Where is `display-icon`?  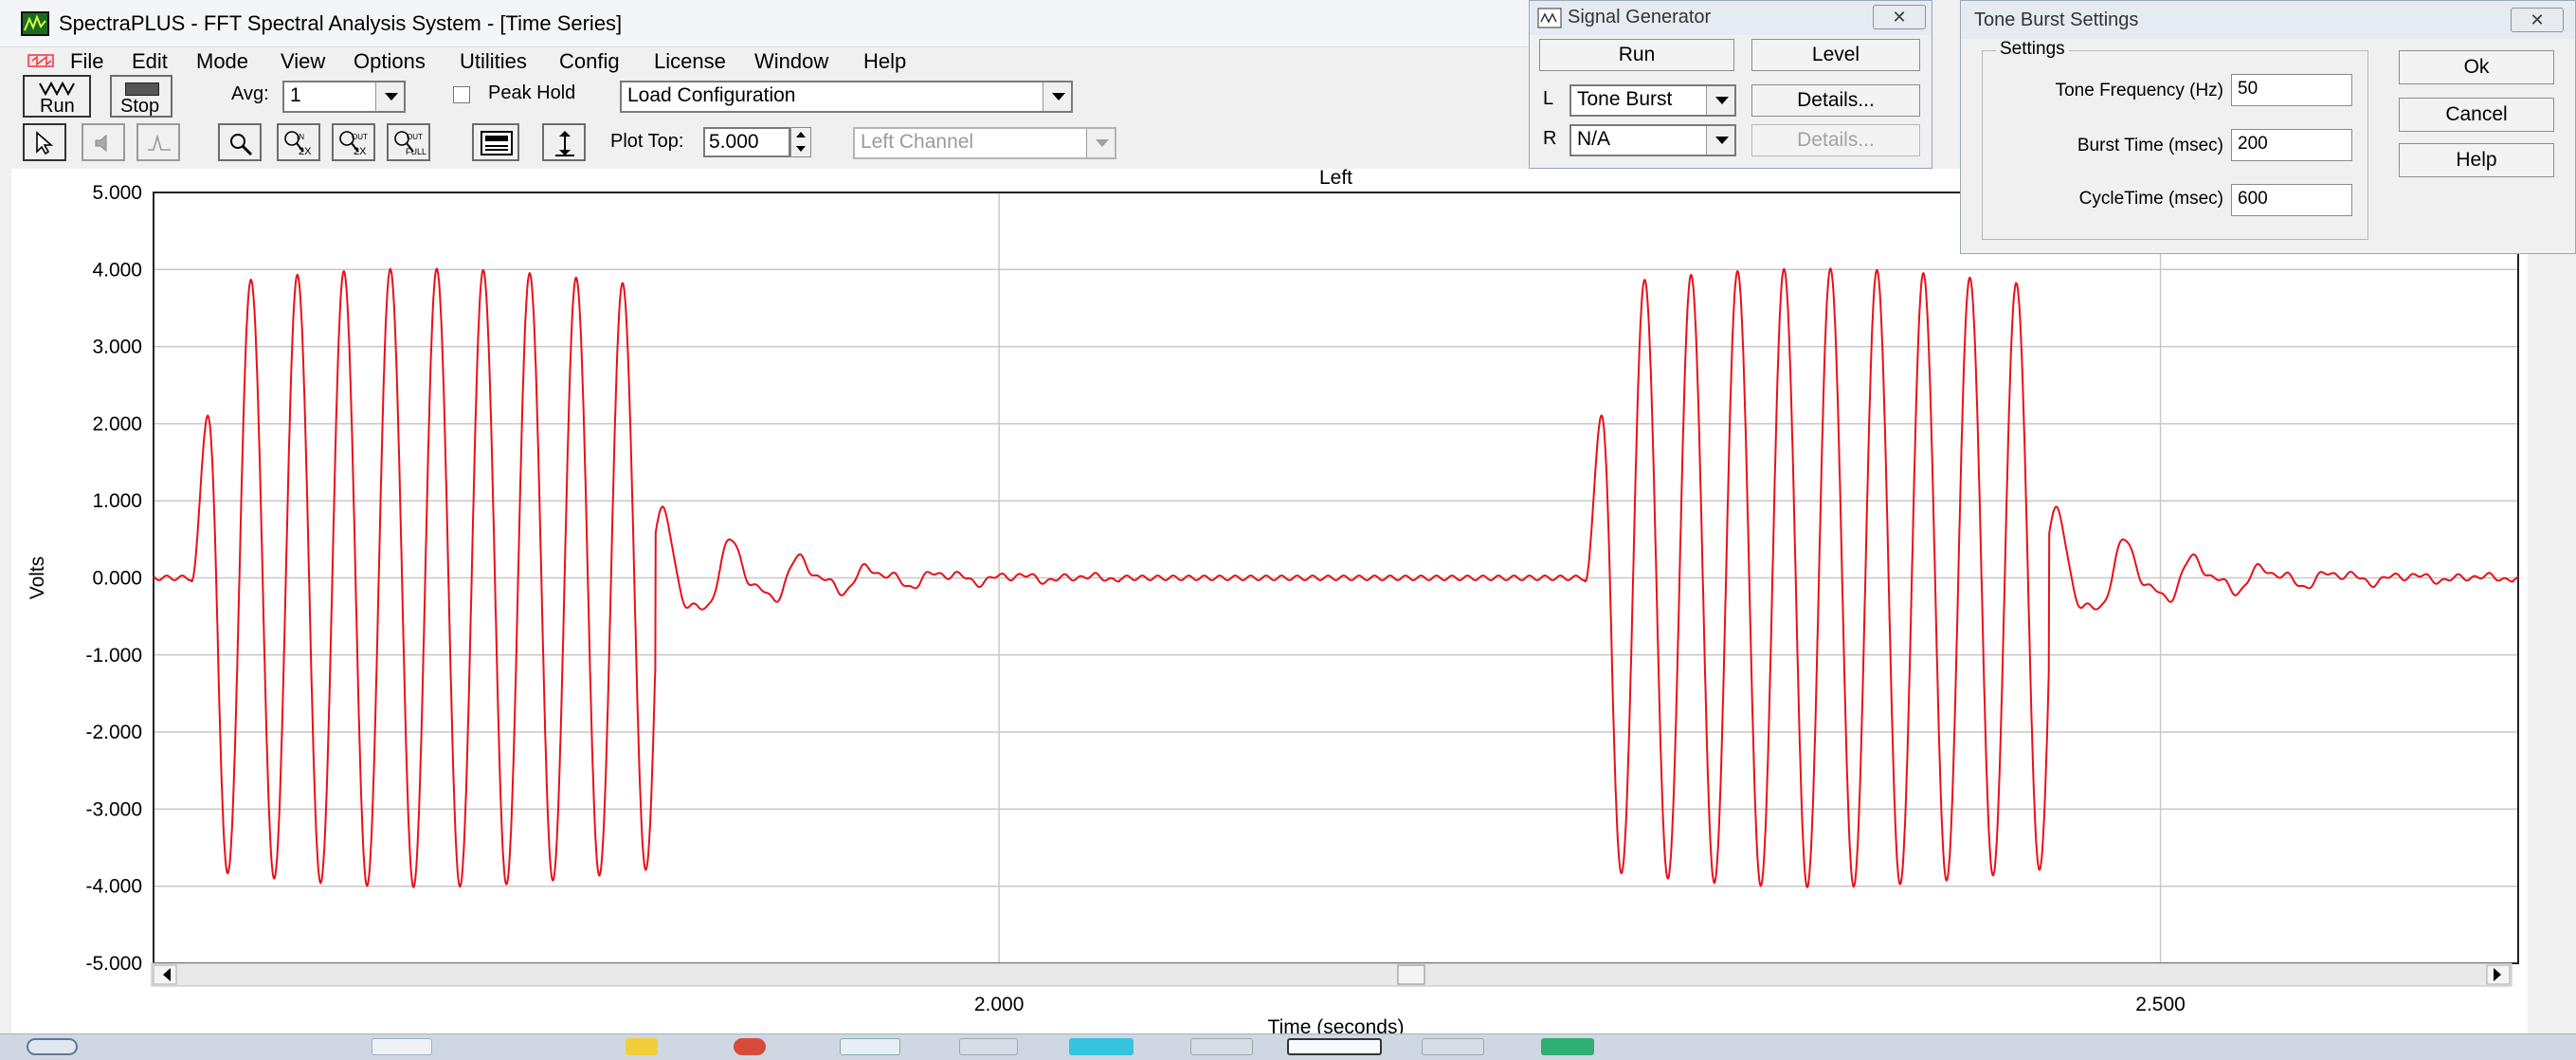
display-icon is located at coordinates (497, 143).